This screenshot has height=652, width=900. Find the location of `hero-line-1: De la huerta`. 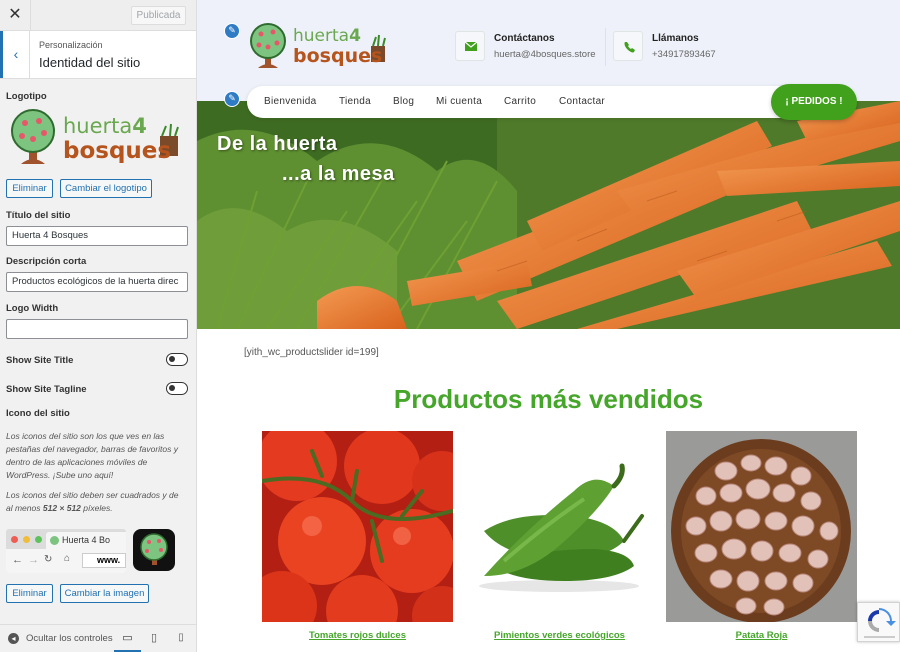

hero-line-1: De la huerta is located at coordinates (277, 144).